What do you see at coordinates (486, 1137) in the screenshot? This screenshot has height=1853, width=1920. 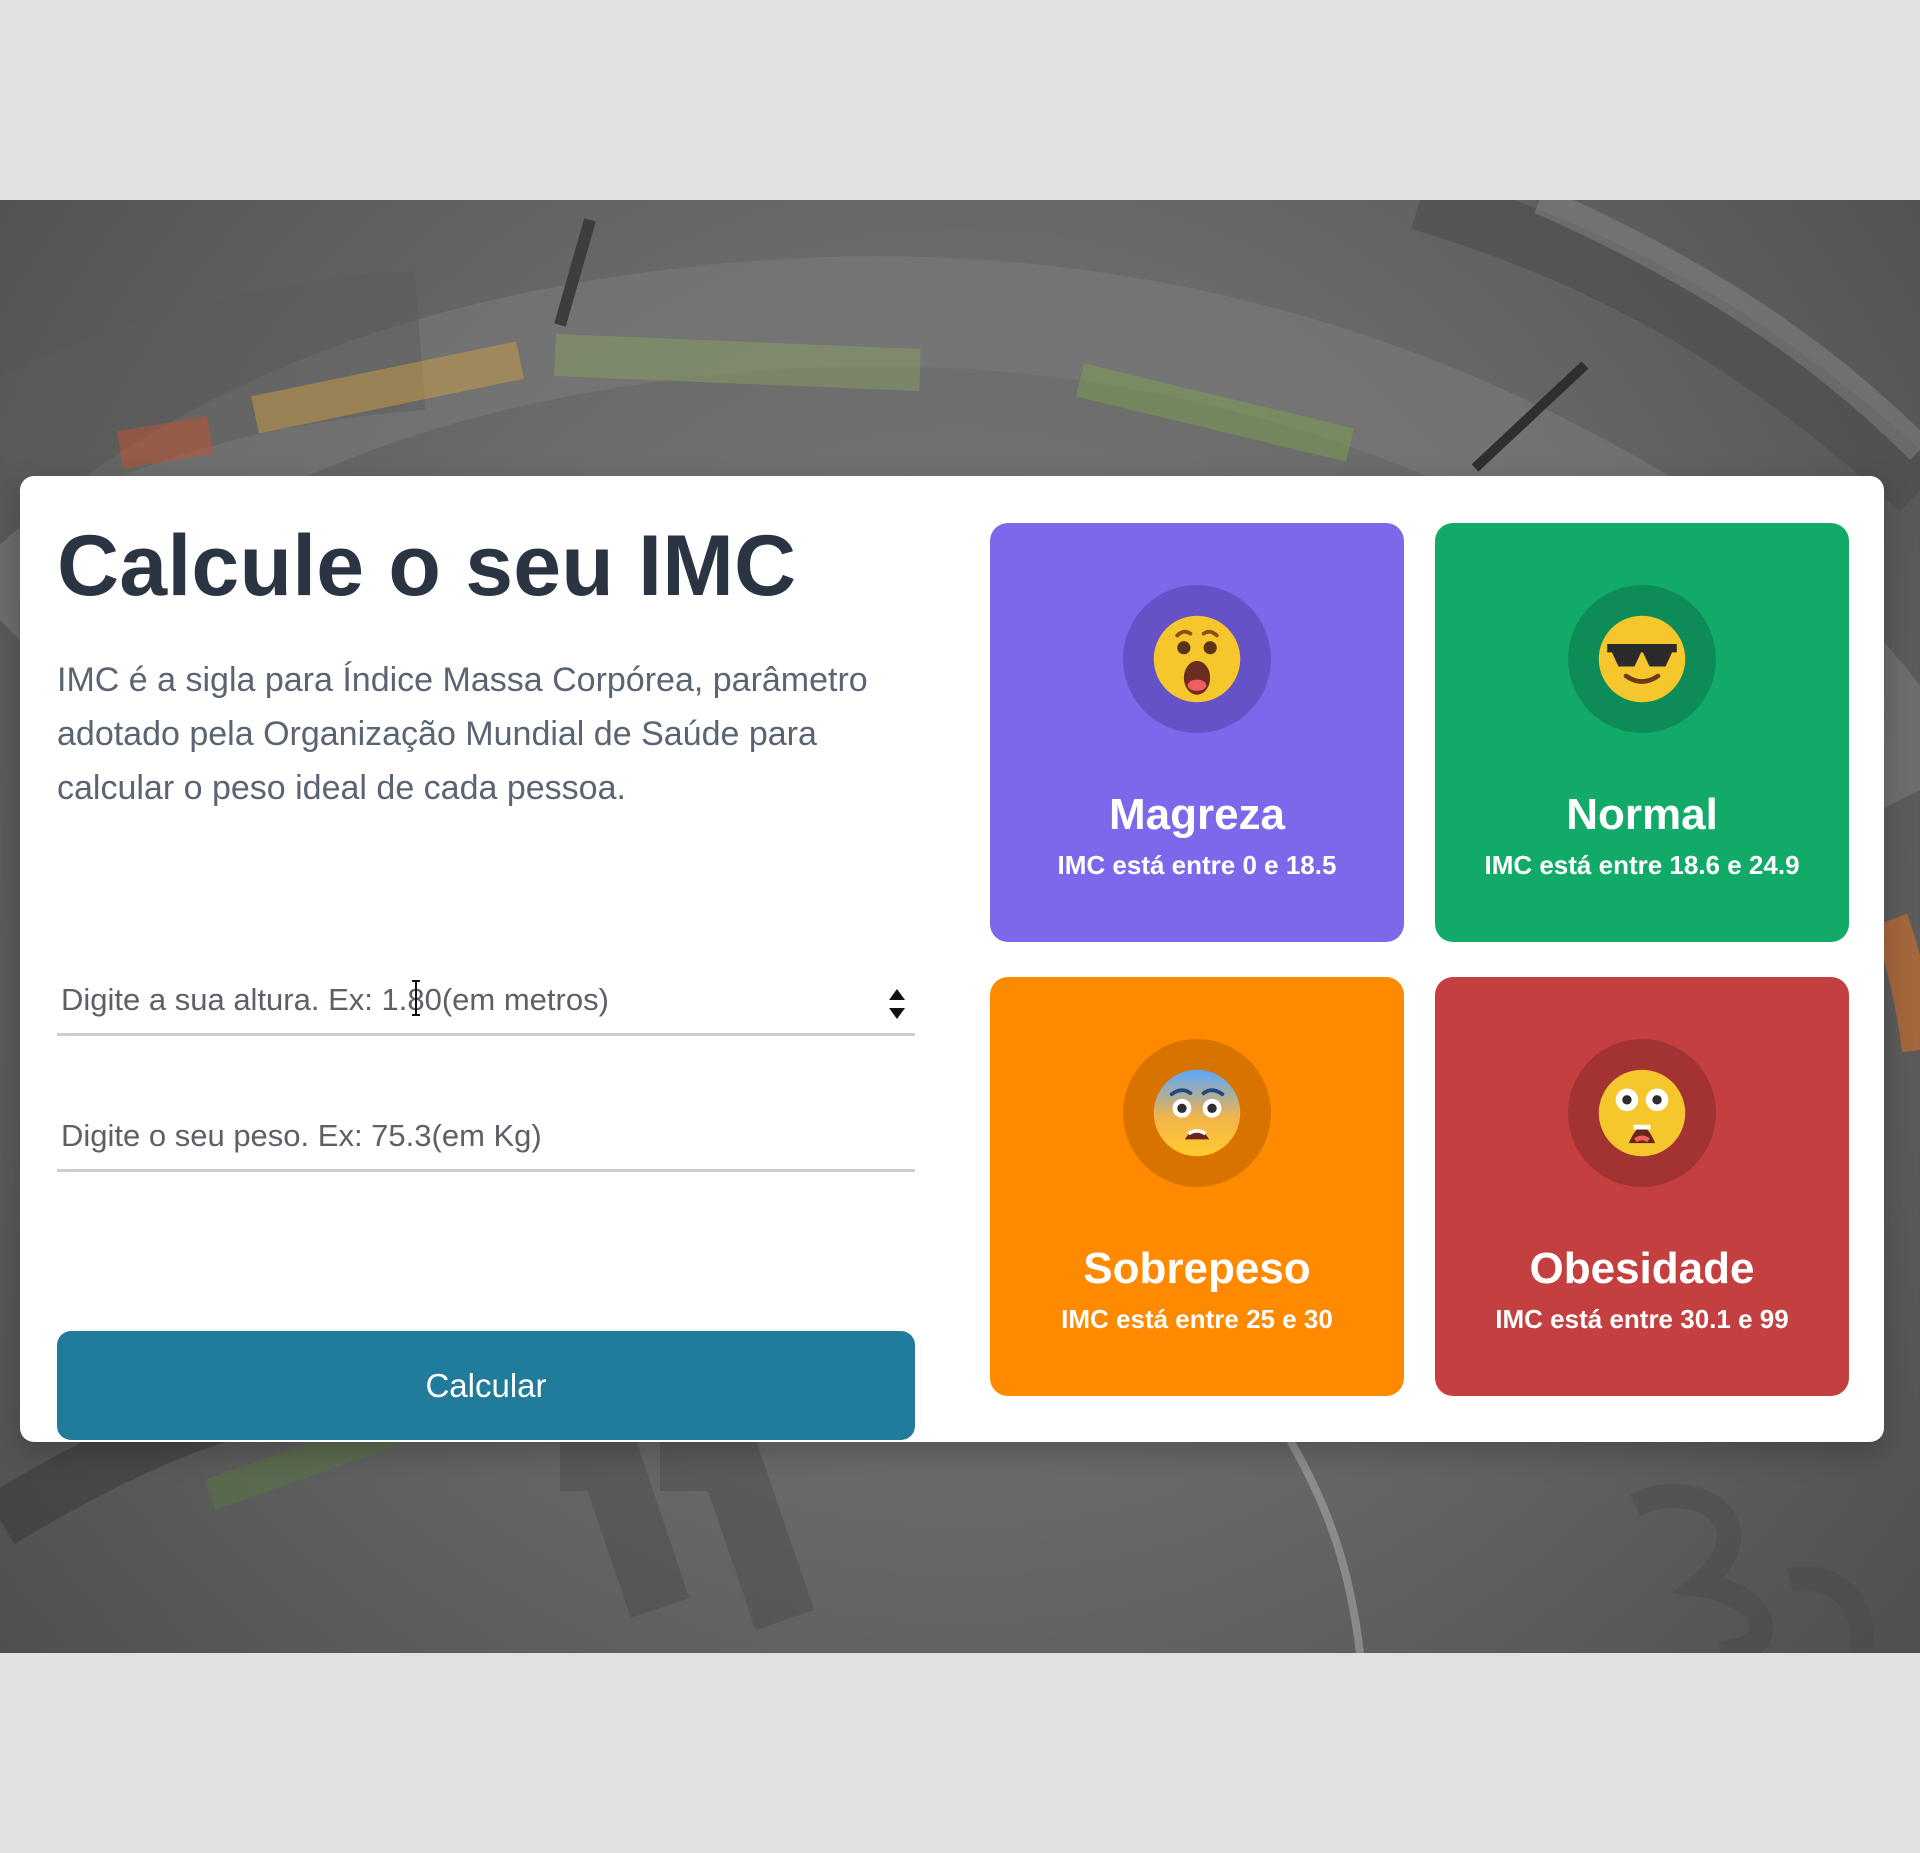 I see `weight-input` at bounding box center [486, 1137].